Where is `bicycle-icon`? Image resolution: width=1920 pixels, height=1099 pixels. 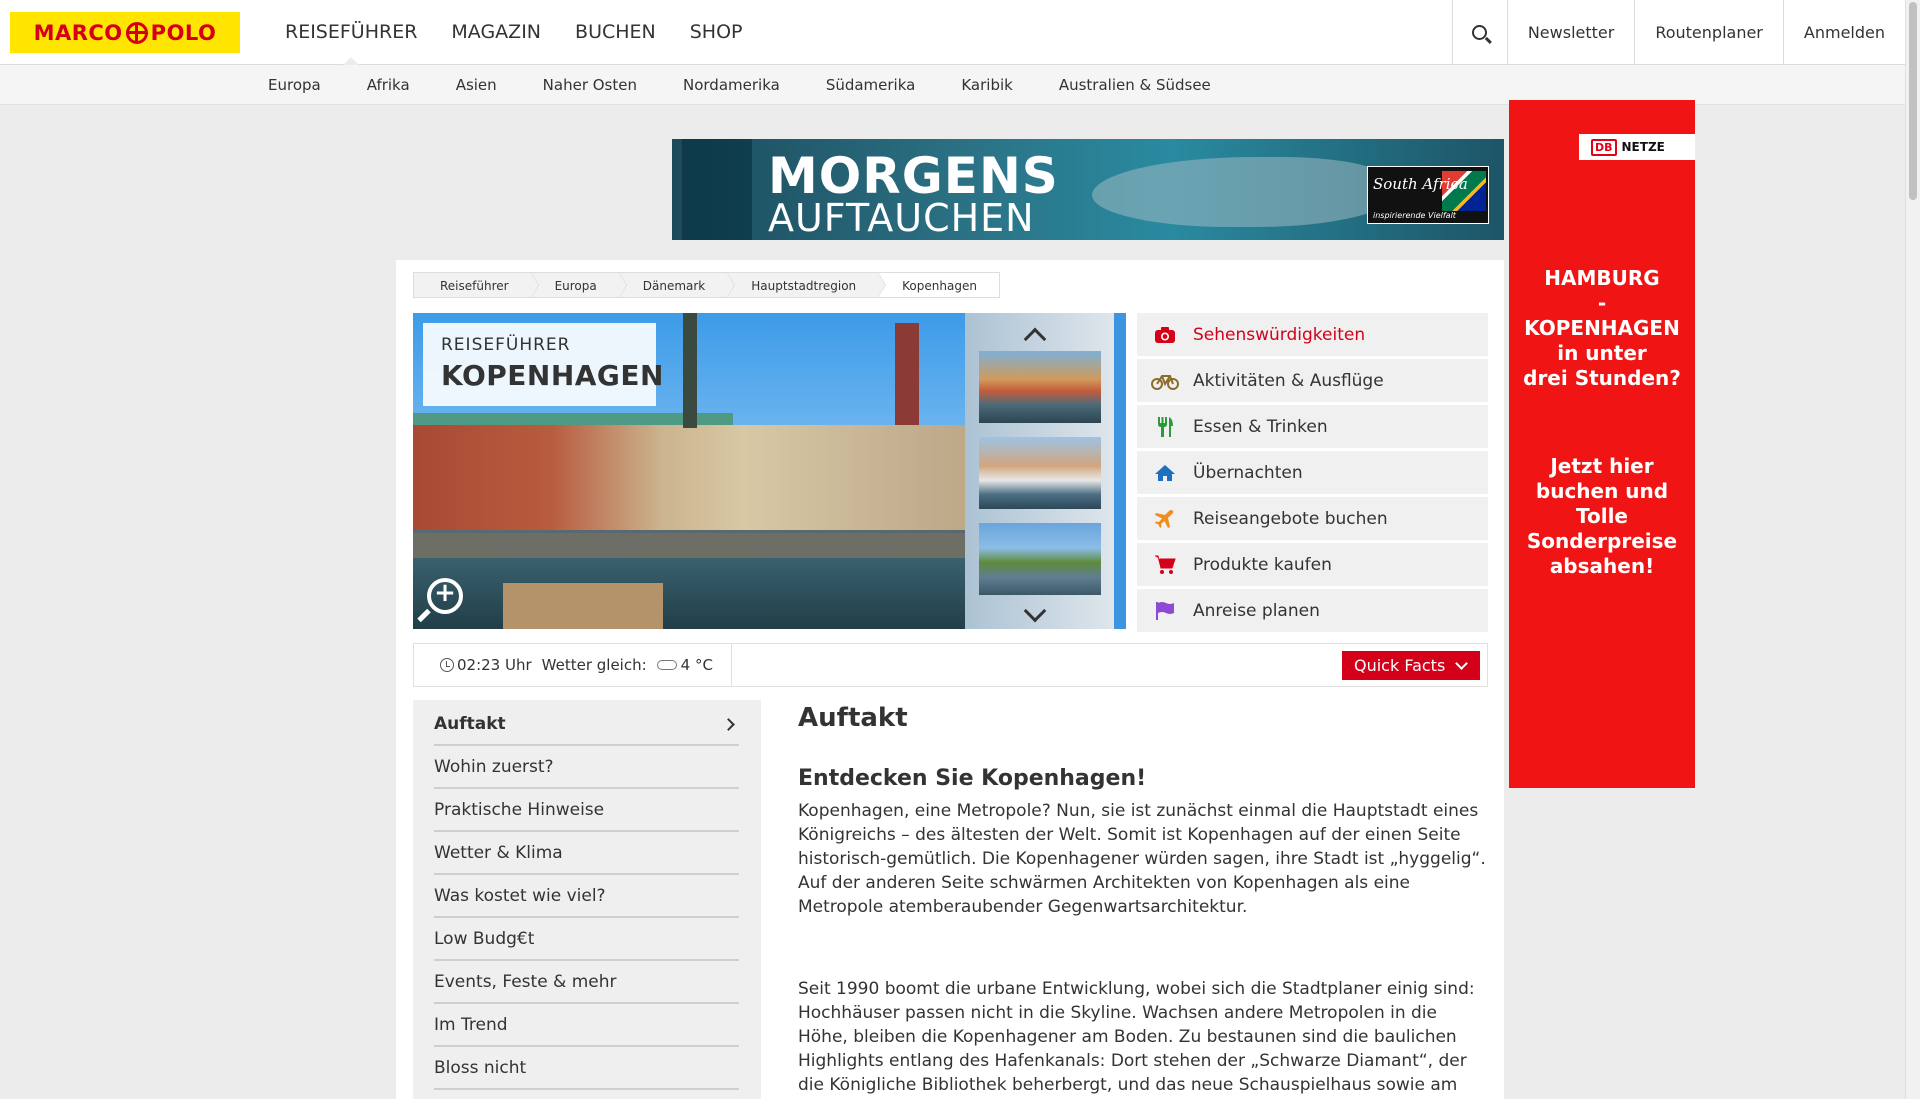
bicycle-icon is located at coordinates (1165, 381).